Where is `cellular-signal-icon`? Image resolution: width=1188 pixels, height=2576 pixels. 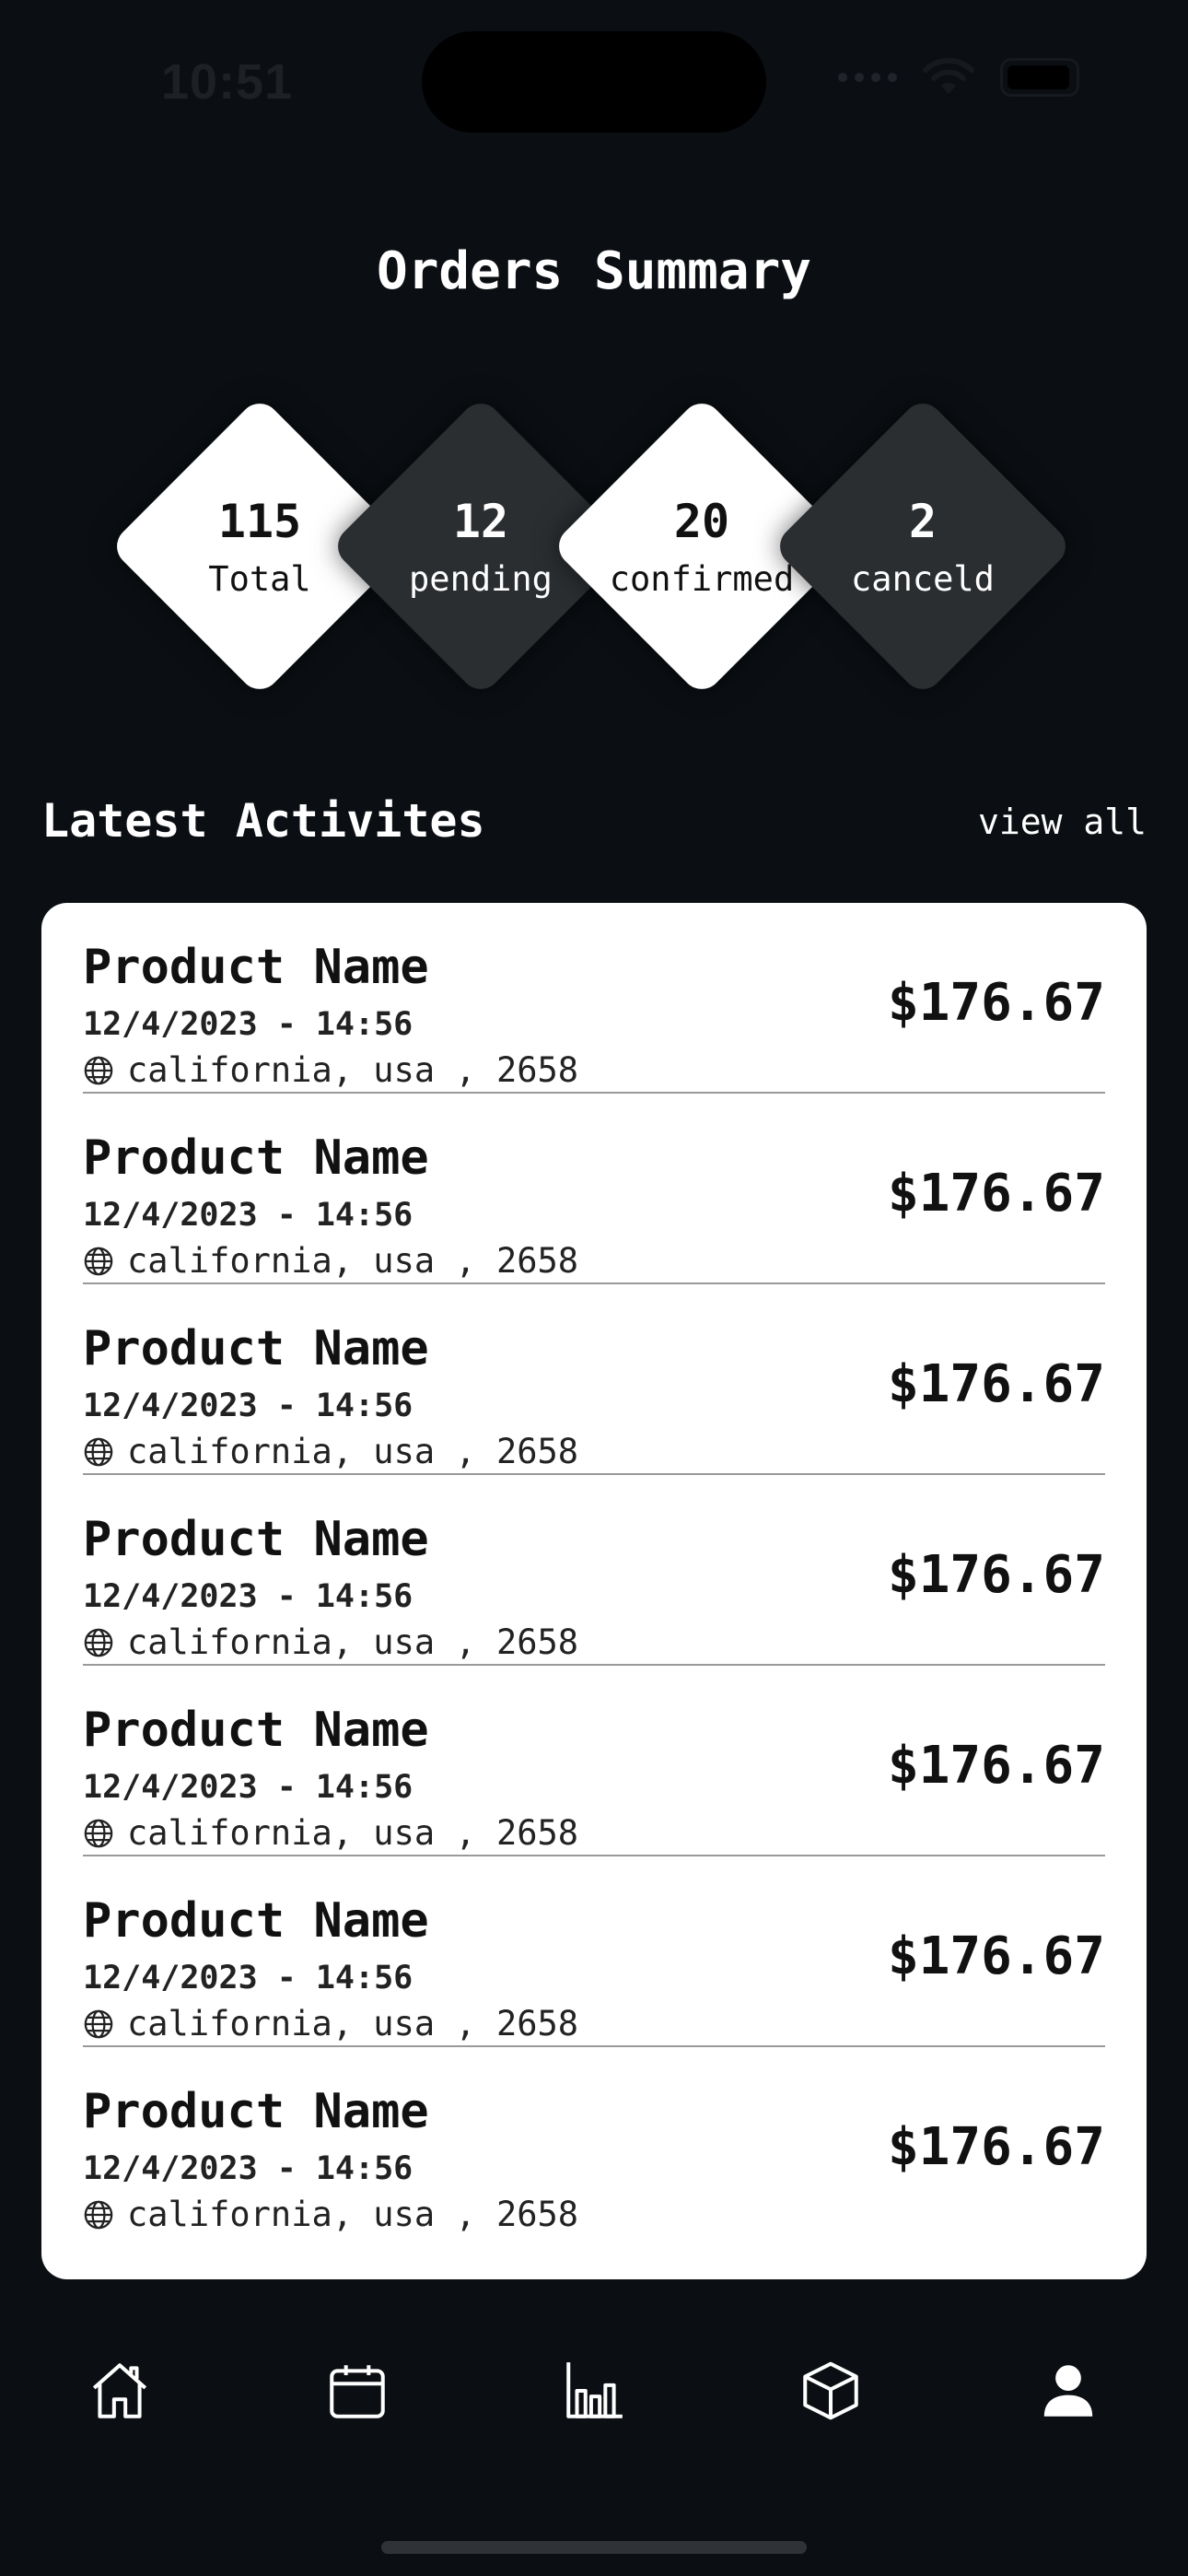
cellular-signal-icon is located at coordinates (867, 77).